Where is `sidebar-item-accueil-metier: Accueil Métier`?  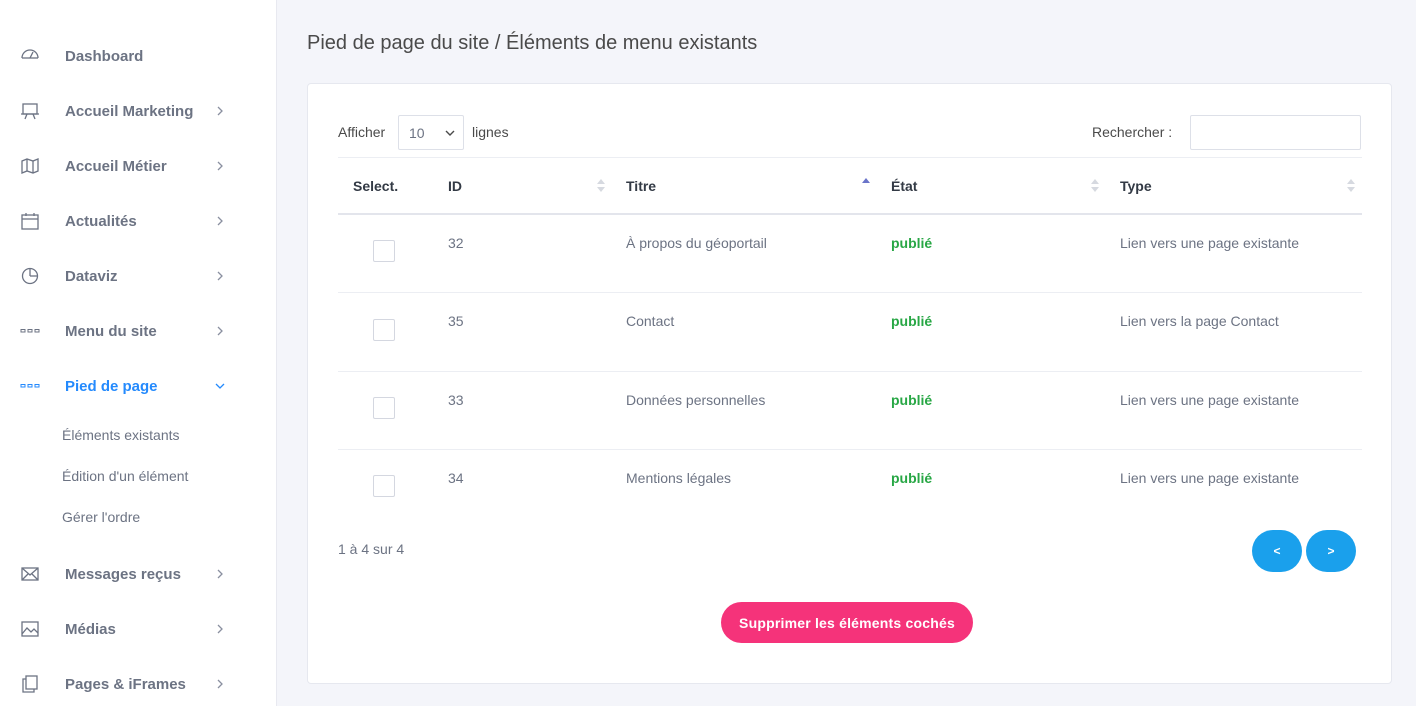 sidebar-item-accueil-metier: Accueil Métier is located at coordinates (138, 166).